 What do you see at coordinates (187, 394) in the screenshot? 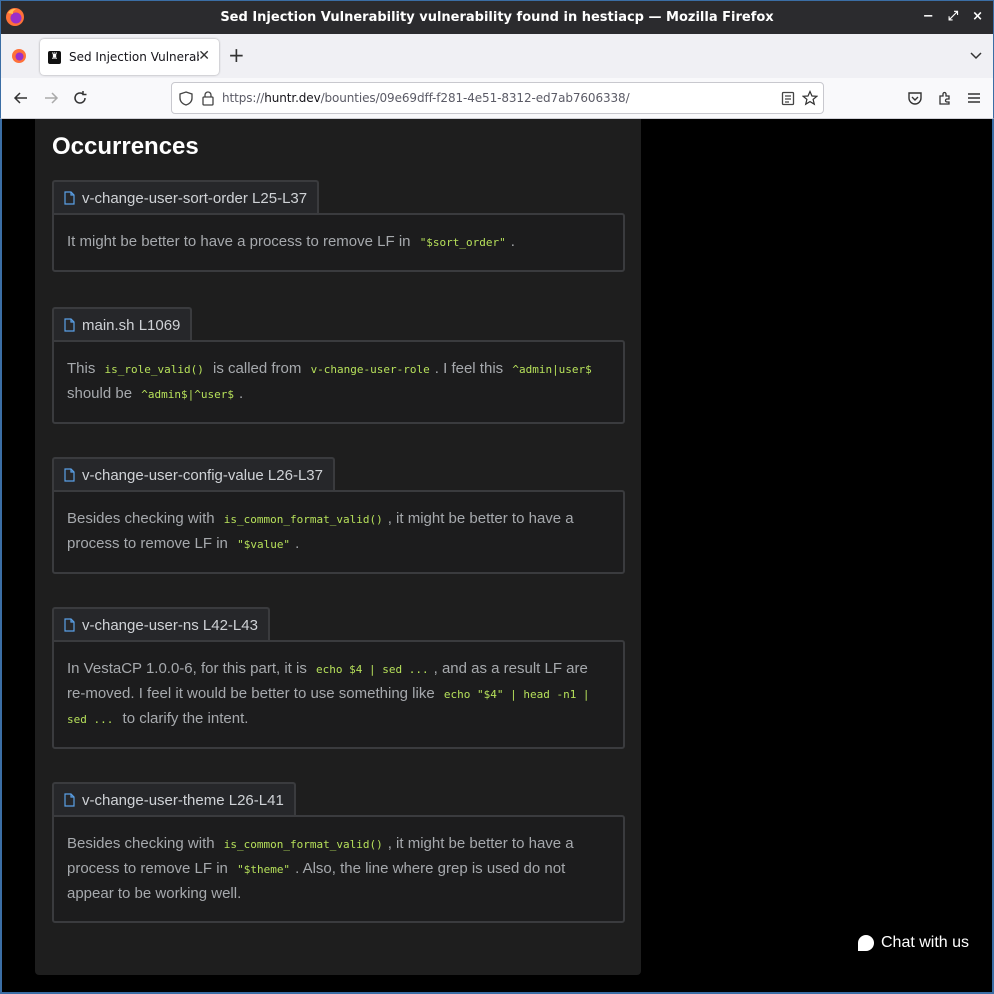
I see `inline-code: ^admin$|^user$` at bounding box center [187, 394].